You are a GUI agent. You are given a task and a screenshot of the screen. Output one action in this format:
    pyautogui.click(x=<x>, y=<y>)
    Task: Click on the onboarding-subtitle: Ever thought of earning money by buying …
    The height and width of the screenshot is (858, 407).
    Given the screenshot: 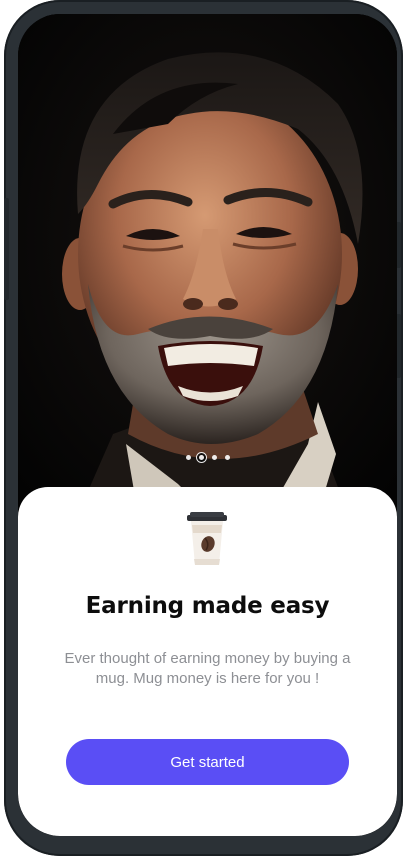 What is the action you would take?
    pyautogui.click(x=207, y=668)
    